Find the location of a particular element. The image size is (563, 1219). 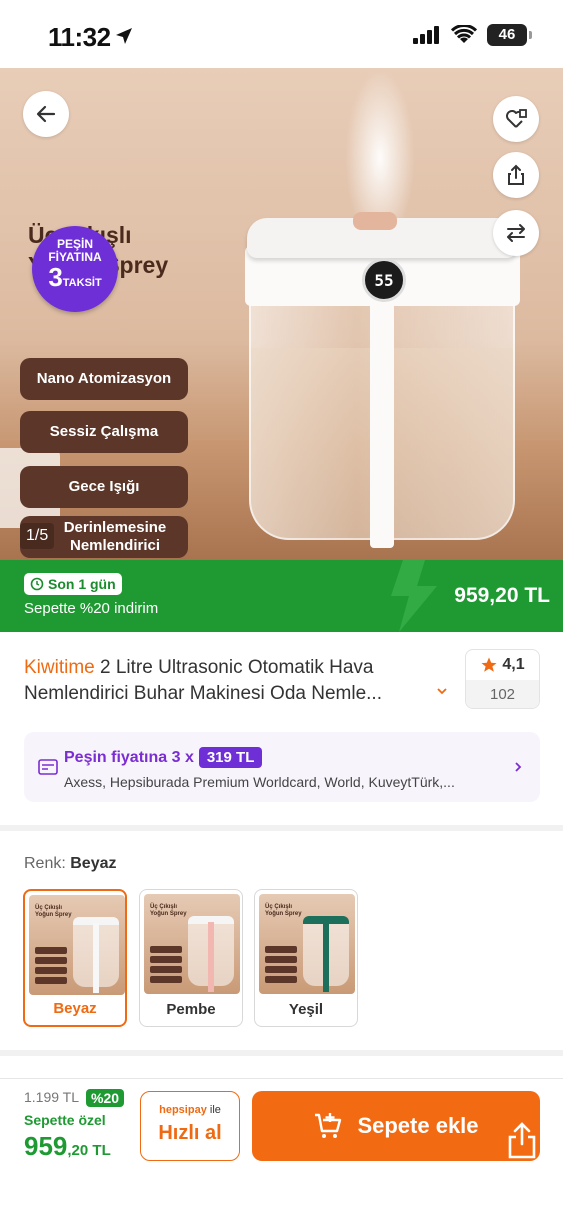

add-to-list-button is located at coordinates (516, 119).